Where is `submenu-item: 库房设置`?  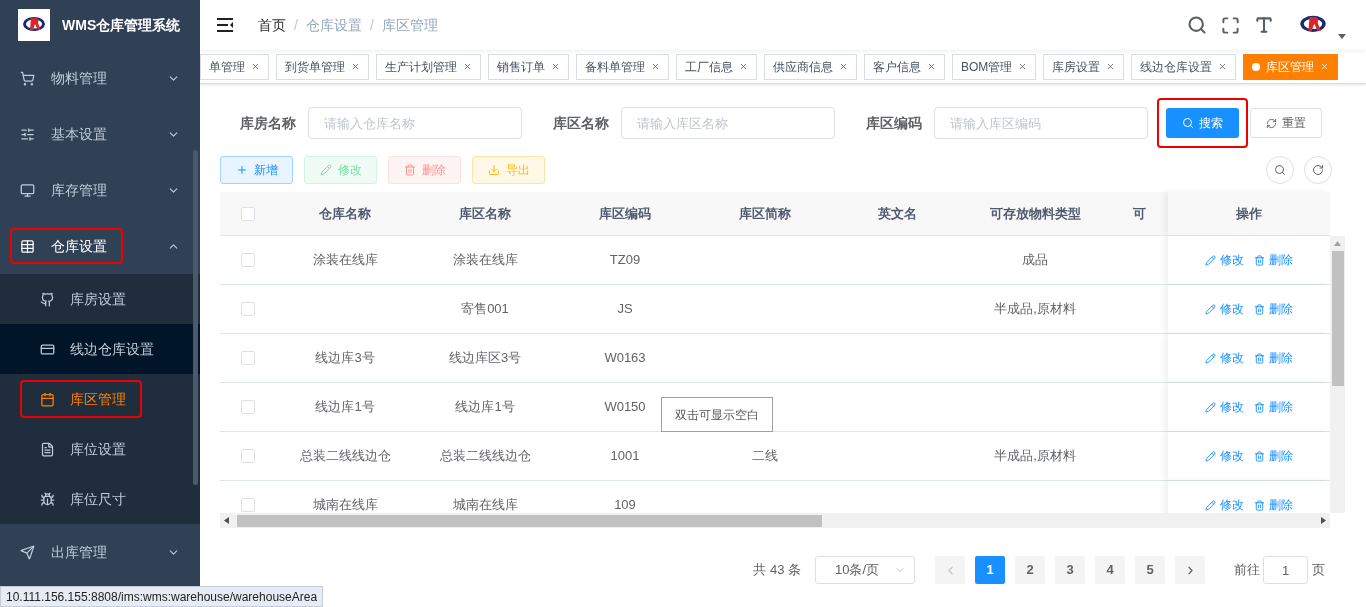
submenu-item: 库房设置 is located at coordinates (100, 299).